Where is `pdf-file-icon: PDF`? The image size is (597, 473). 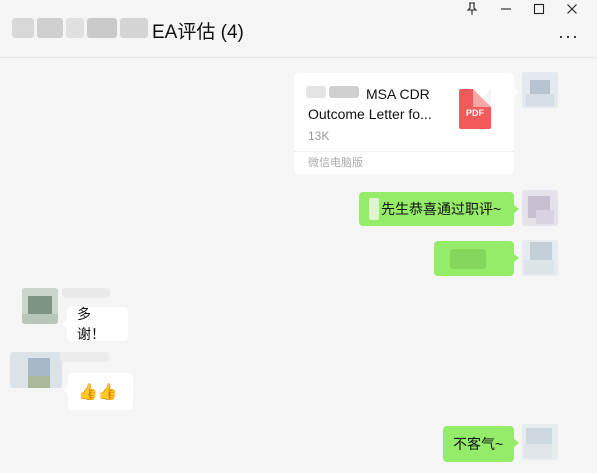 pdf-file-icon: PDF is located at coordinates (475, 109).